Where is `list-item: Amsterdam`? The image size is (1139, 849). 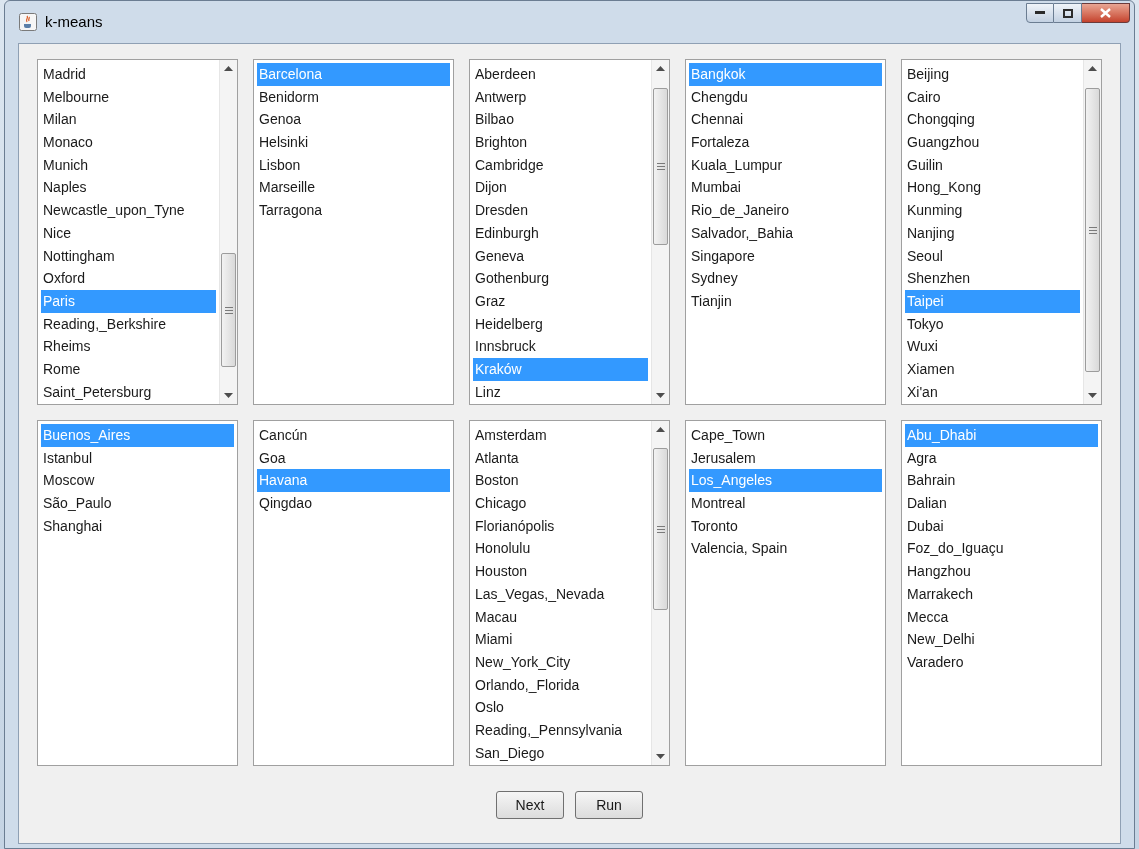
list-item: Amsterdam is located at coordinates (560, 435).